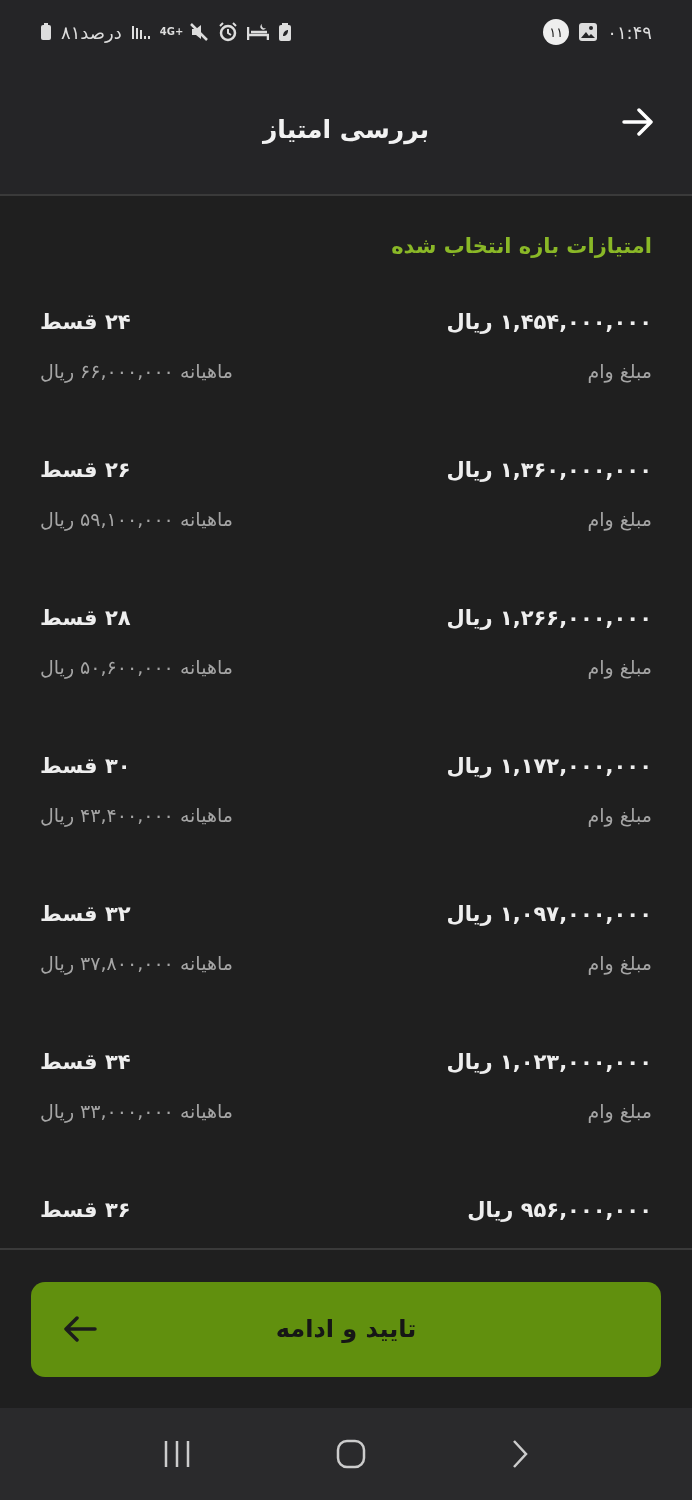 The image size is (692, 1500). I want to click on monthly-payment: ماهیانه ۳۷,۸۰۰,۰۰۰ ریال, so click(136, 963).